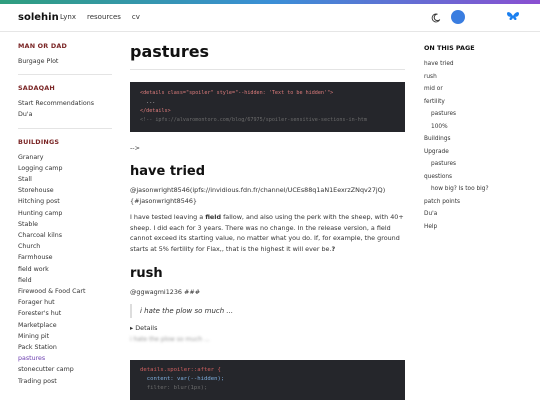 The height and width of the screenshot is (405, 540). Describe the element at coordinates (135, 148) in the screenshot. I see `comment-close-text: -->` at that location.